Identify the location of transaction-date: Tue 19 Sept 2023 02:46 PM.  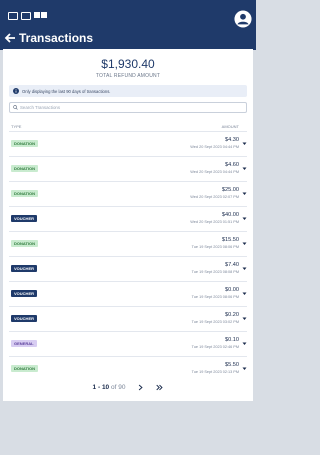
(215, 347).